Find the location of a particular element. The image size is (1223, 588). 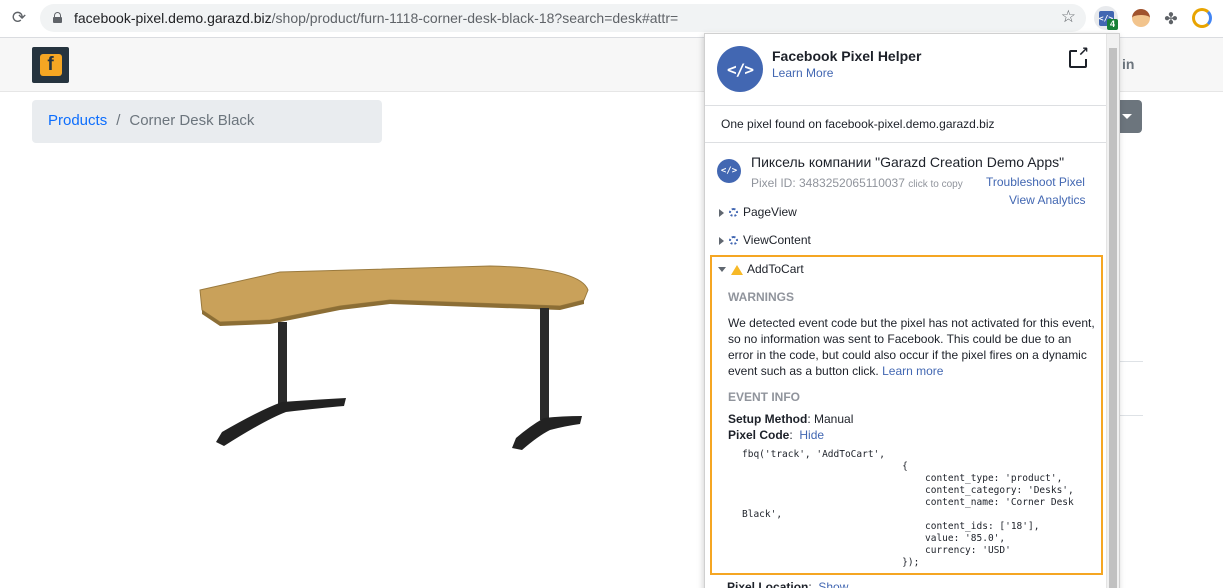

learn-more-link: Learn More is located at coordinates (802, 73).